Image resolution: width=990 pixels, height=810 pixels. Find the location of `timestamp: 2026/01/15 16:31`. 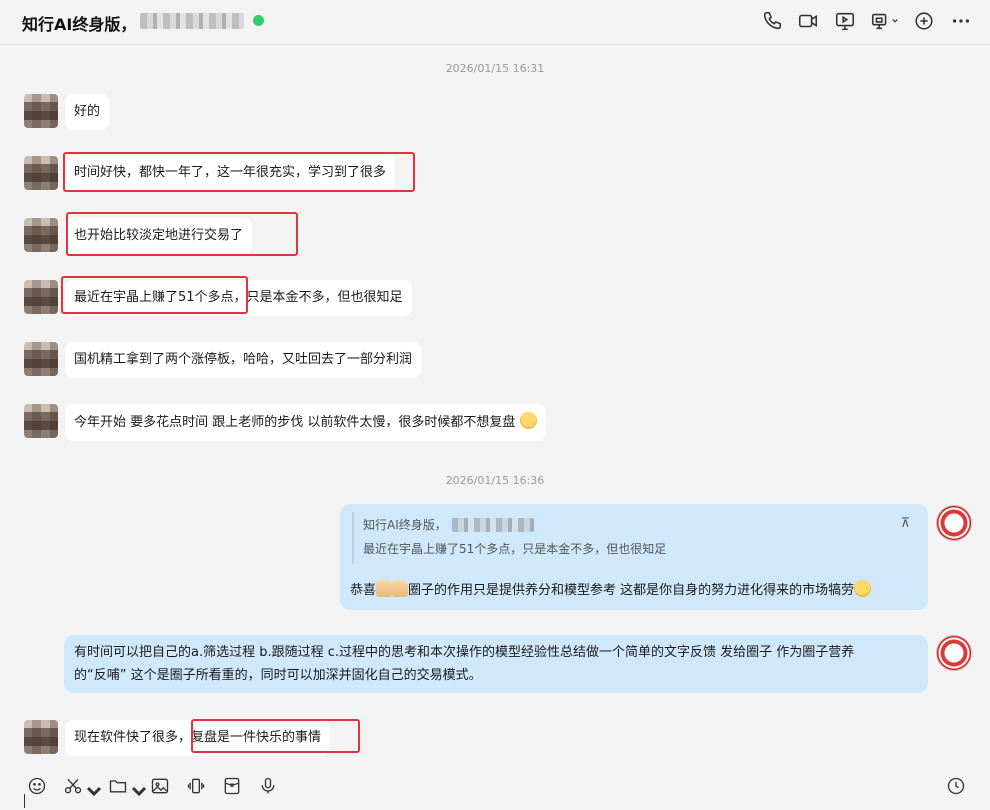

timestamp: 2026/01/15 16:31 is located at coordinates (495, 68).